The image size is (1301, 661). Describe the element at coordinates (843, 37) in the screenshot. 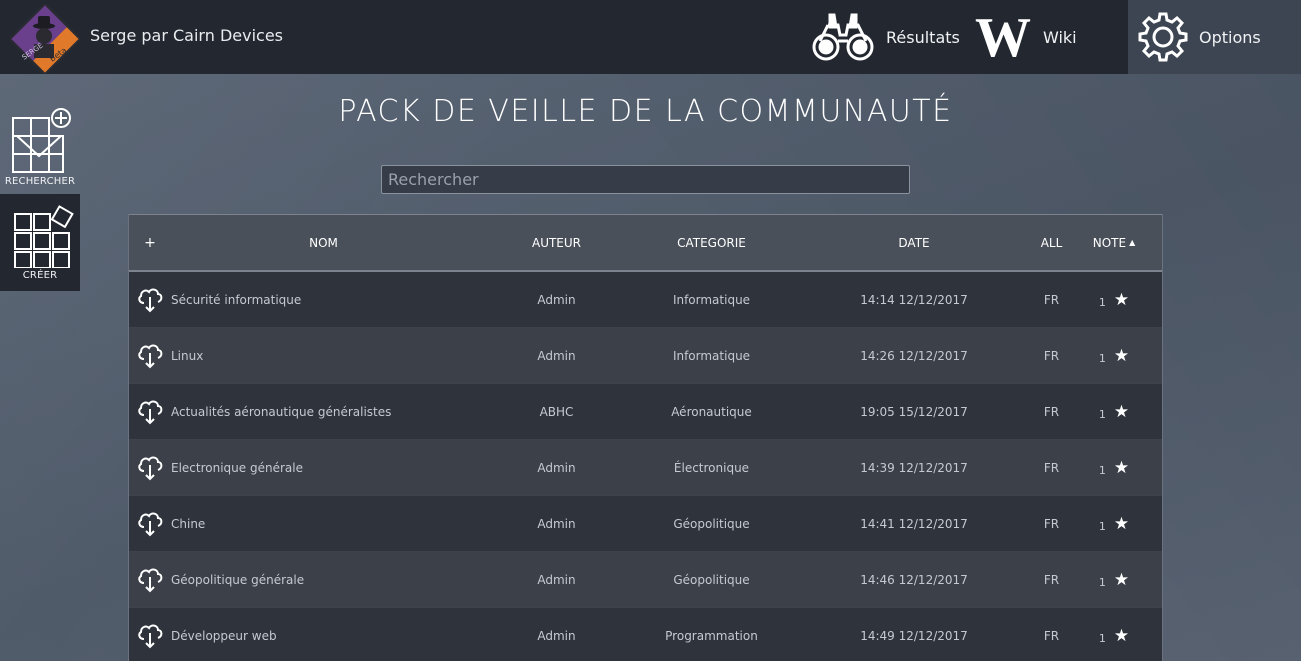

I see `binoculars-icon` at that location.